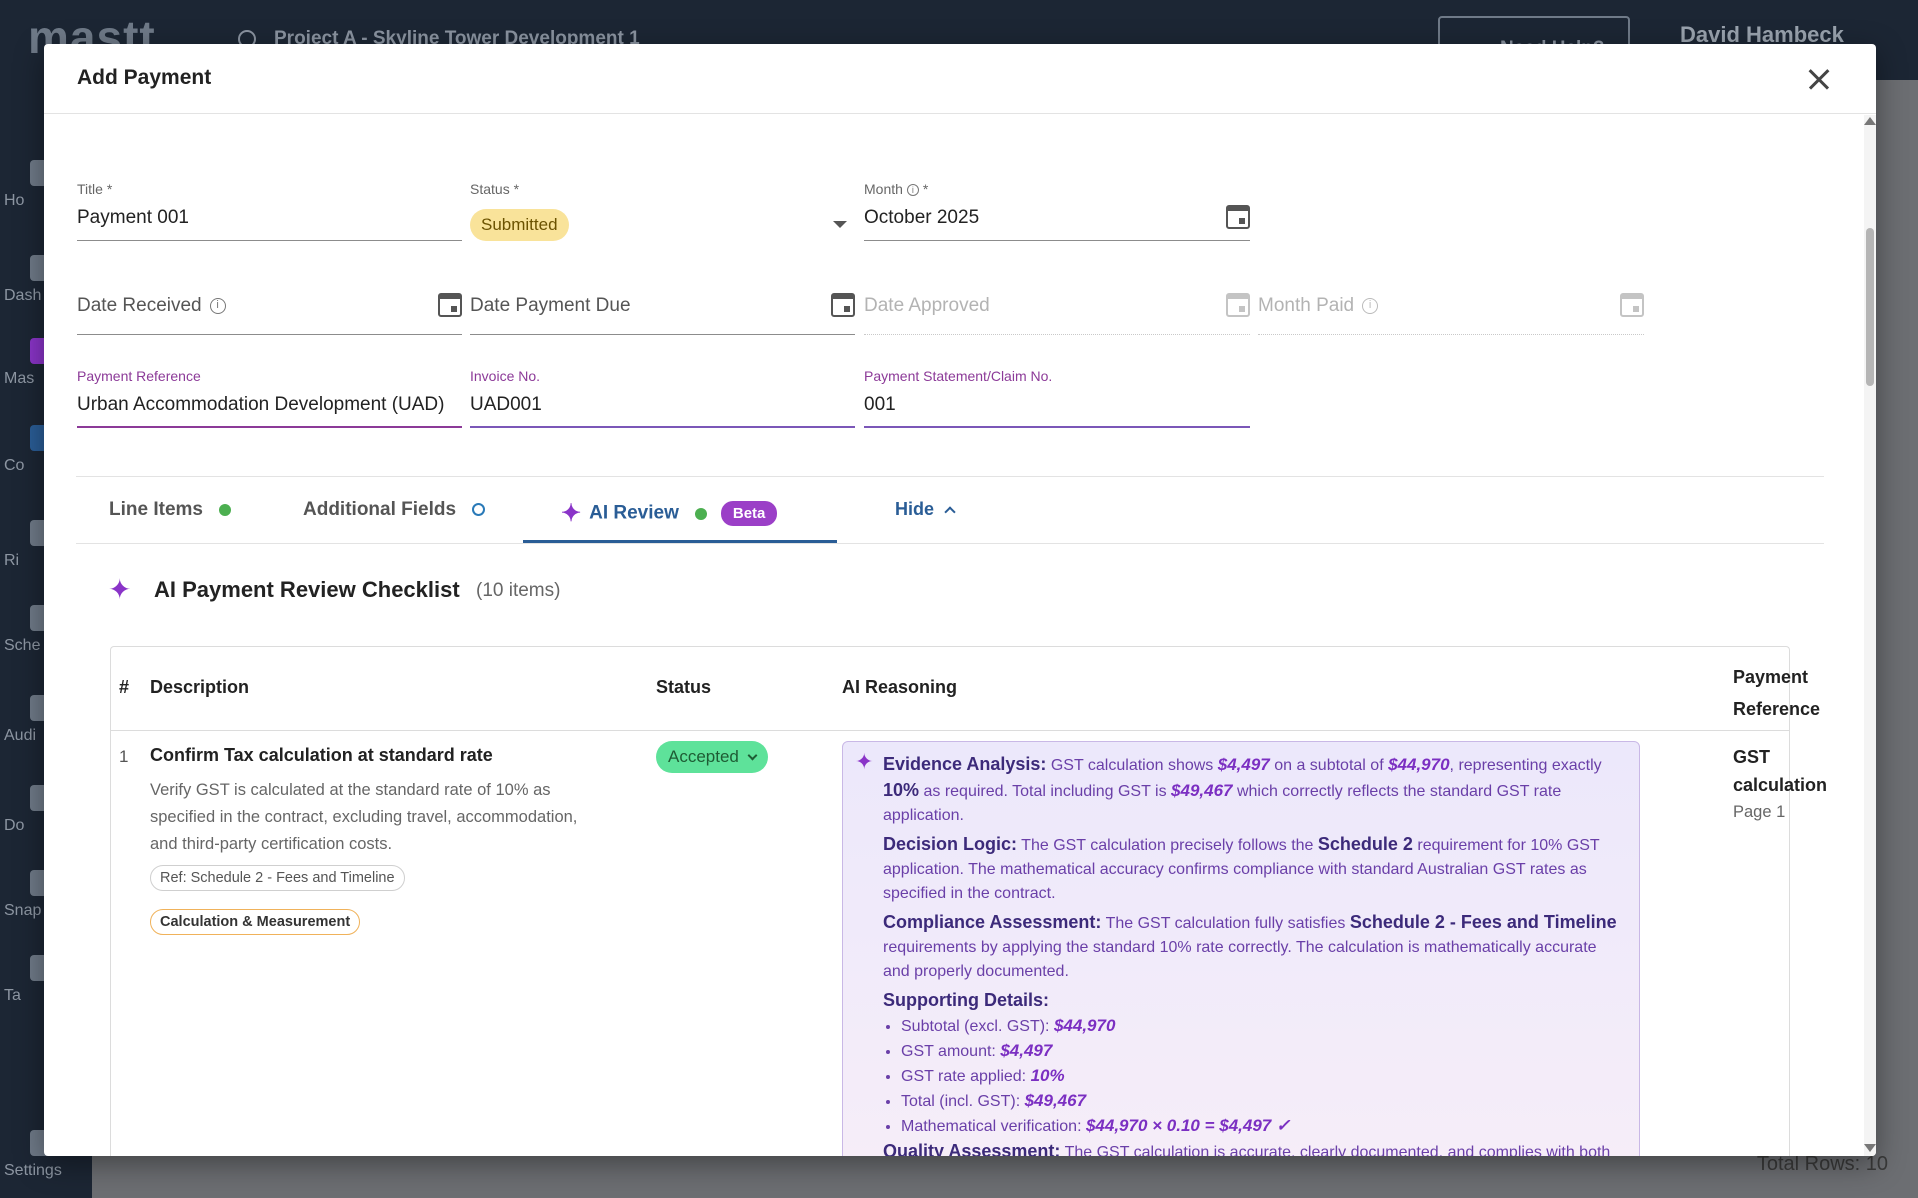  What do you see at coordinates (1822, 1164) in the screenshot?
I see `total-rows: Total Rows: 10` at bounding box center [1822, 1164].